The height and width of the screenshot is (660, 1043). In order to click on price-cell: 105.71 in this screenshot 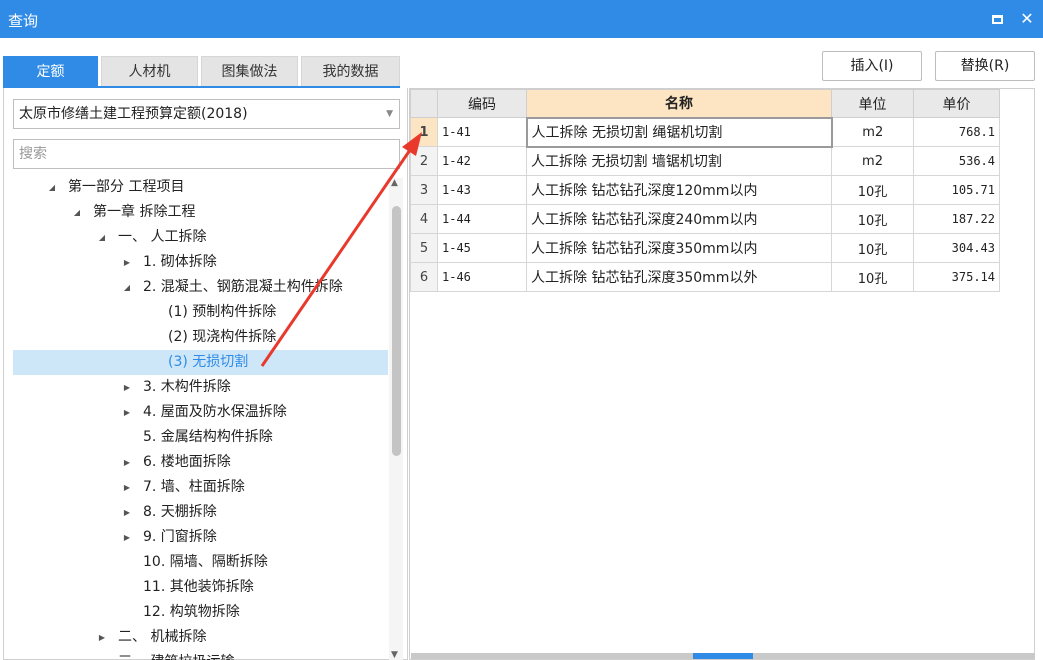, I will do `click(956, 190)`.